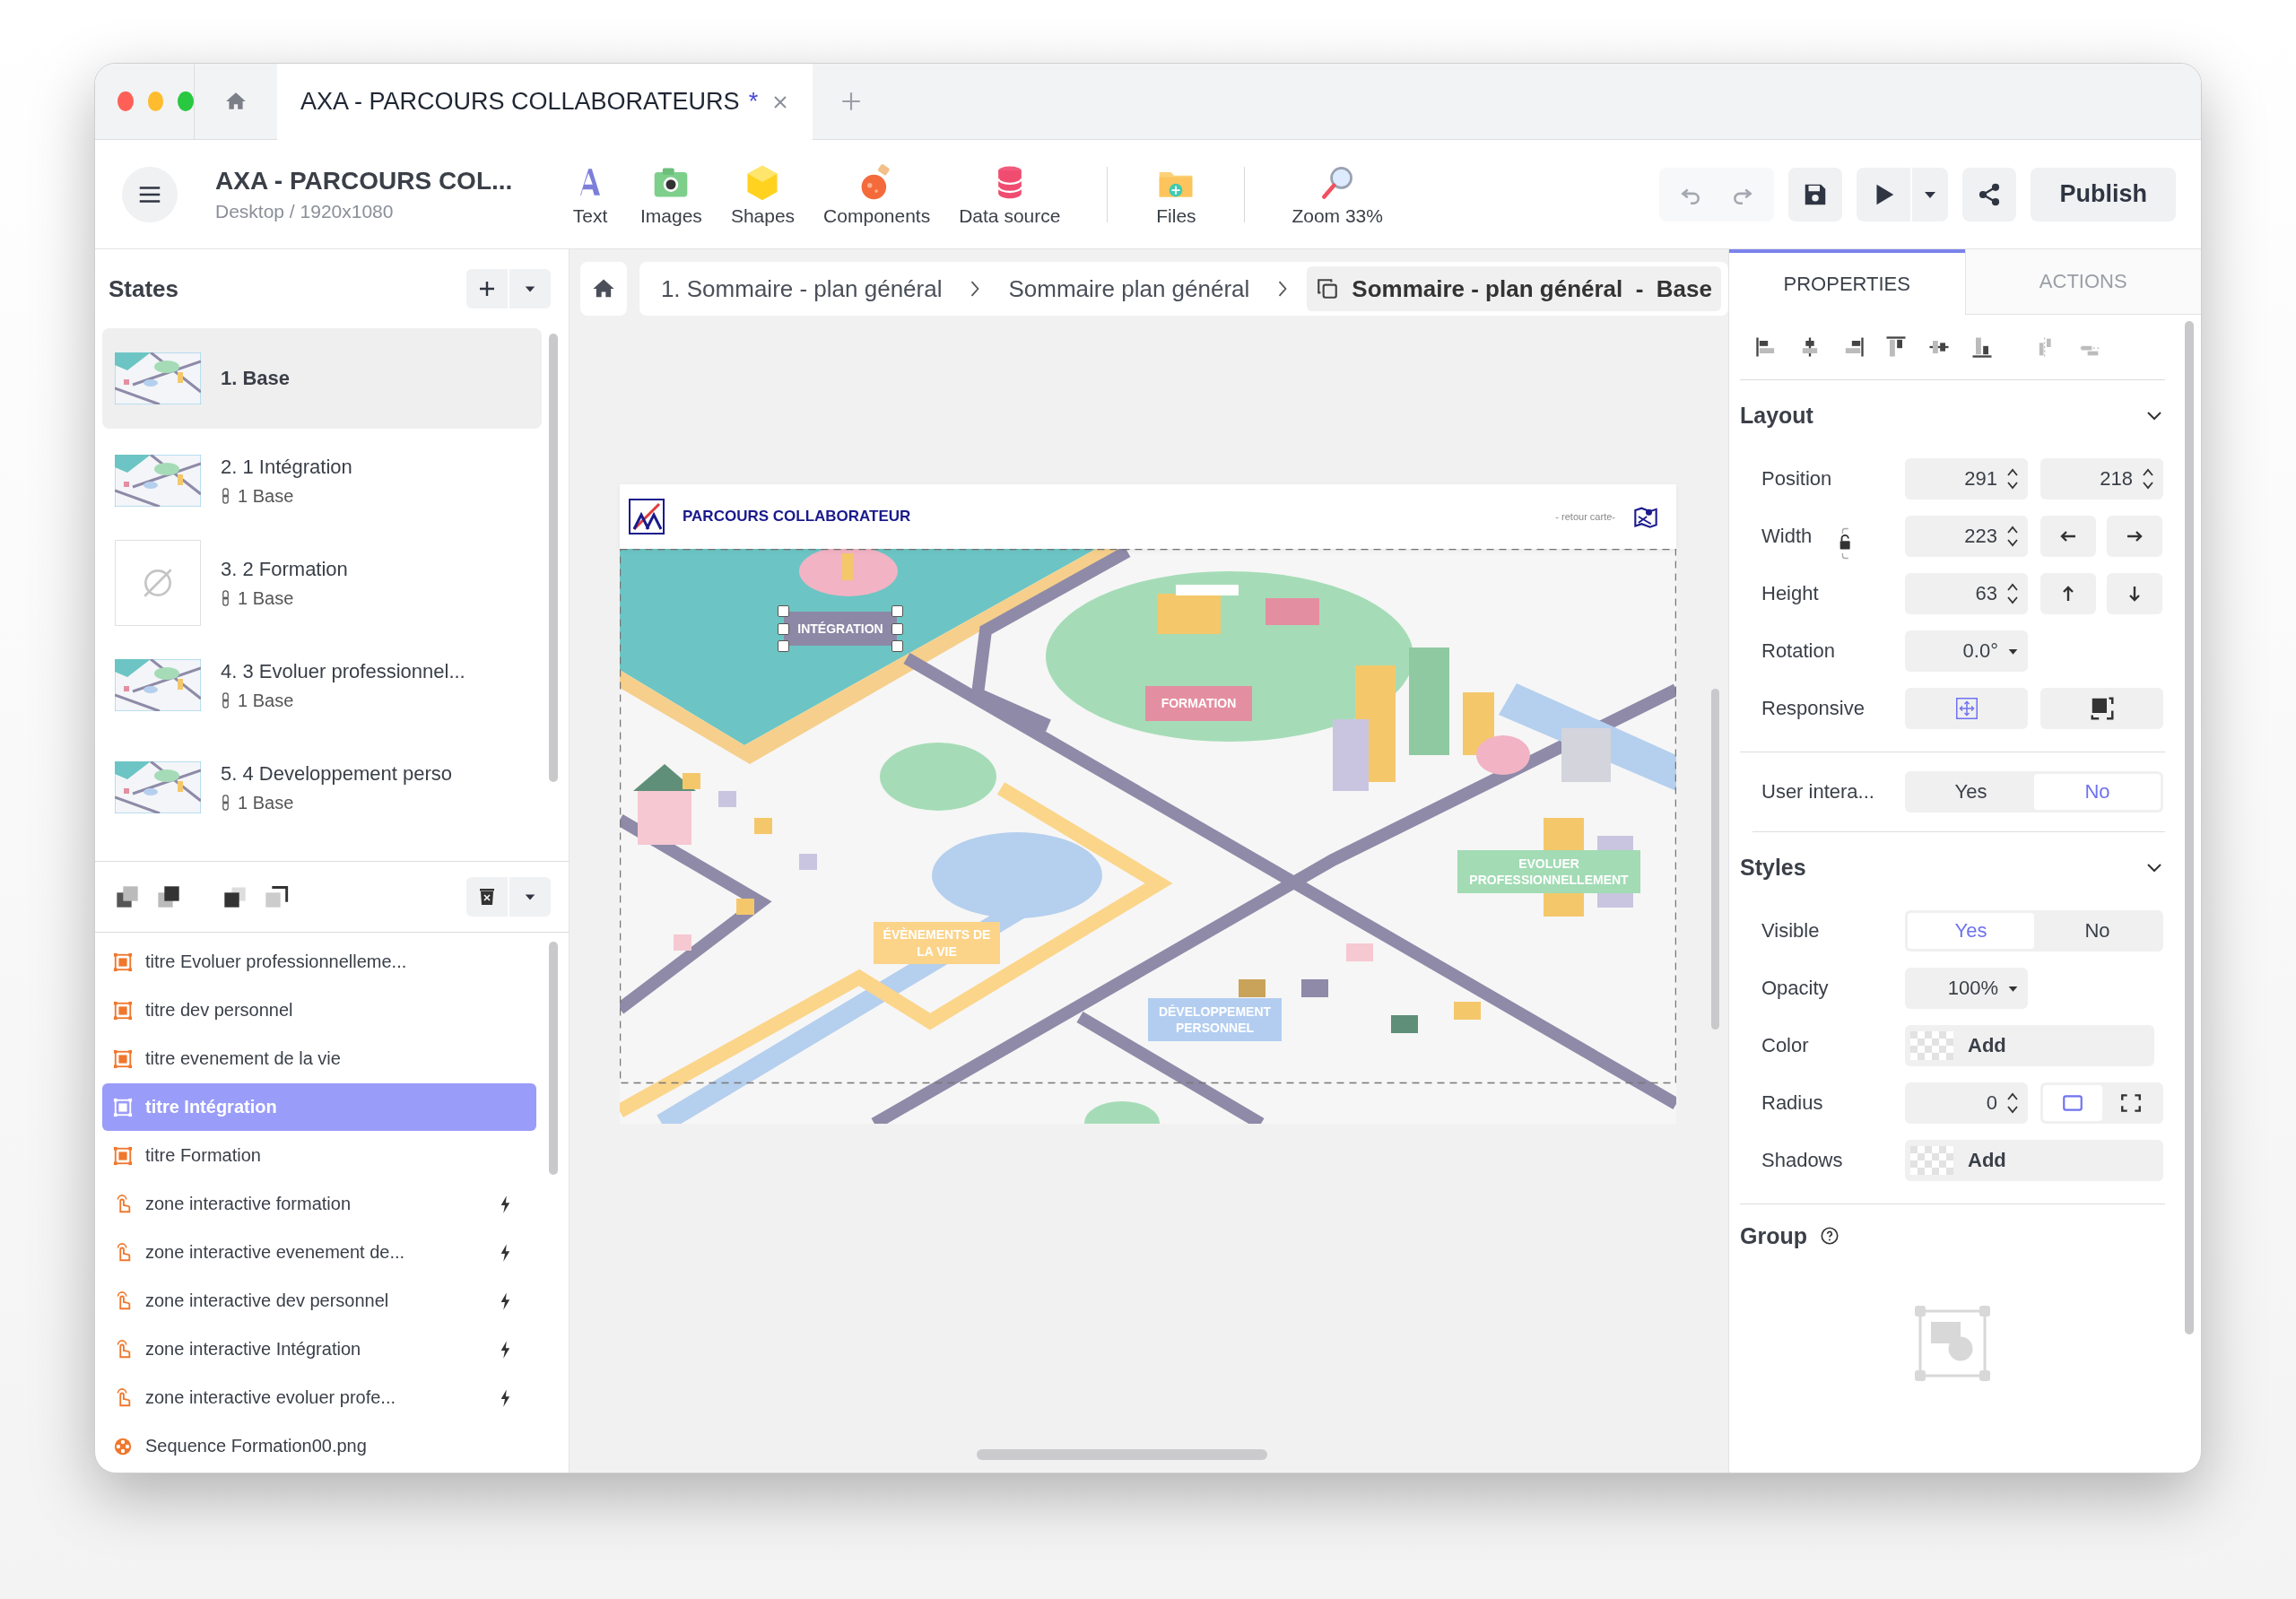 The image size is (2296, 1599). Describe the element at coordinates (603, 289) in the screenshot. I see `home-button` at that location.